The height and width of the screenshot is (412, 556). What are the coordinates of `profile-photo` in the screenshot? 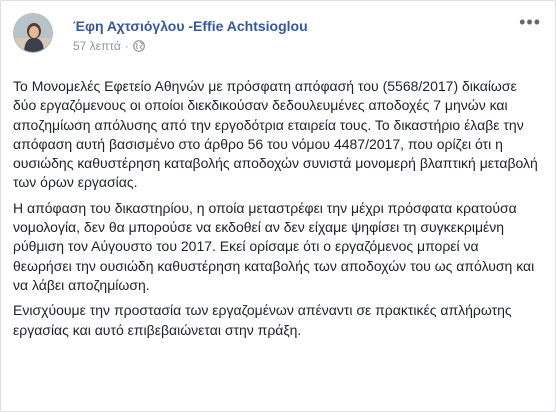 It's located at (33, 33).